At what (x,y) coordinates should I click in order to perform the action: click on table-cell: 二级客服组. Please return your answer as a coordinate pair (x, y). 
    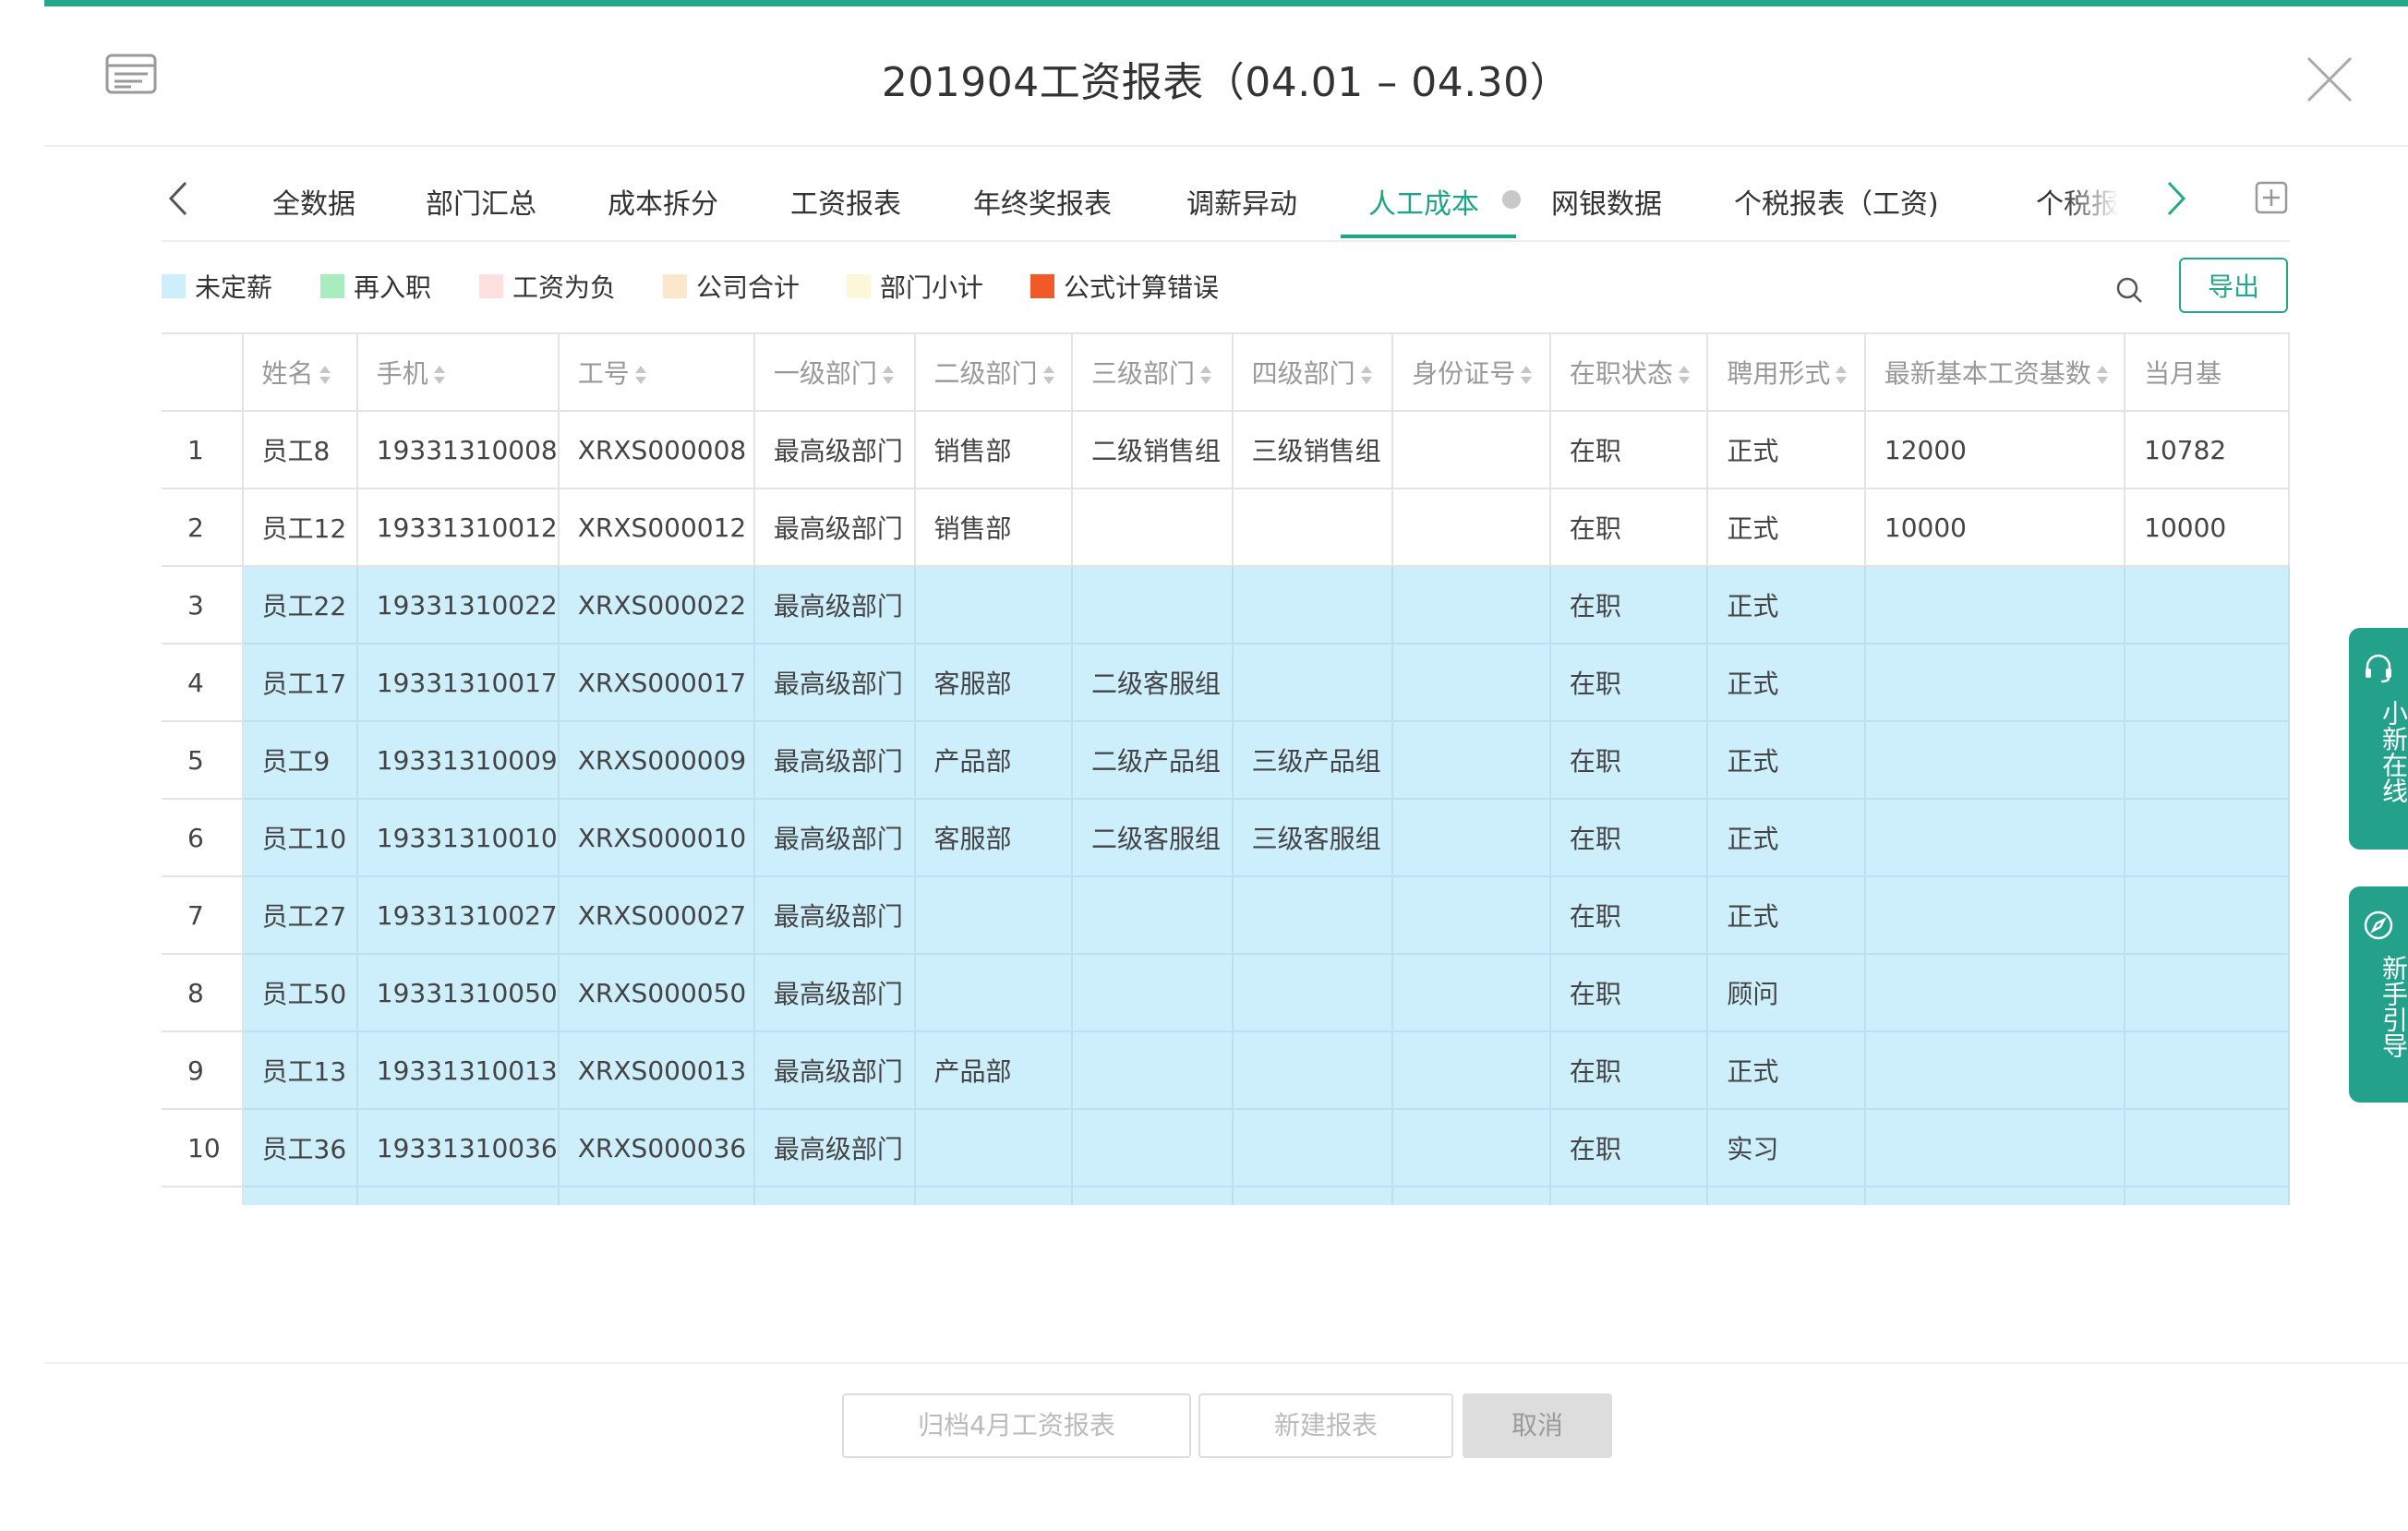
    Looking at the image, I should click on (1153, 683).